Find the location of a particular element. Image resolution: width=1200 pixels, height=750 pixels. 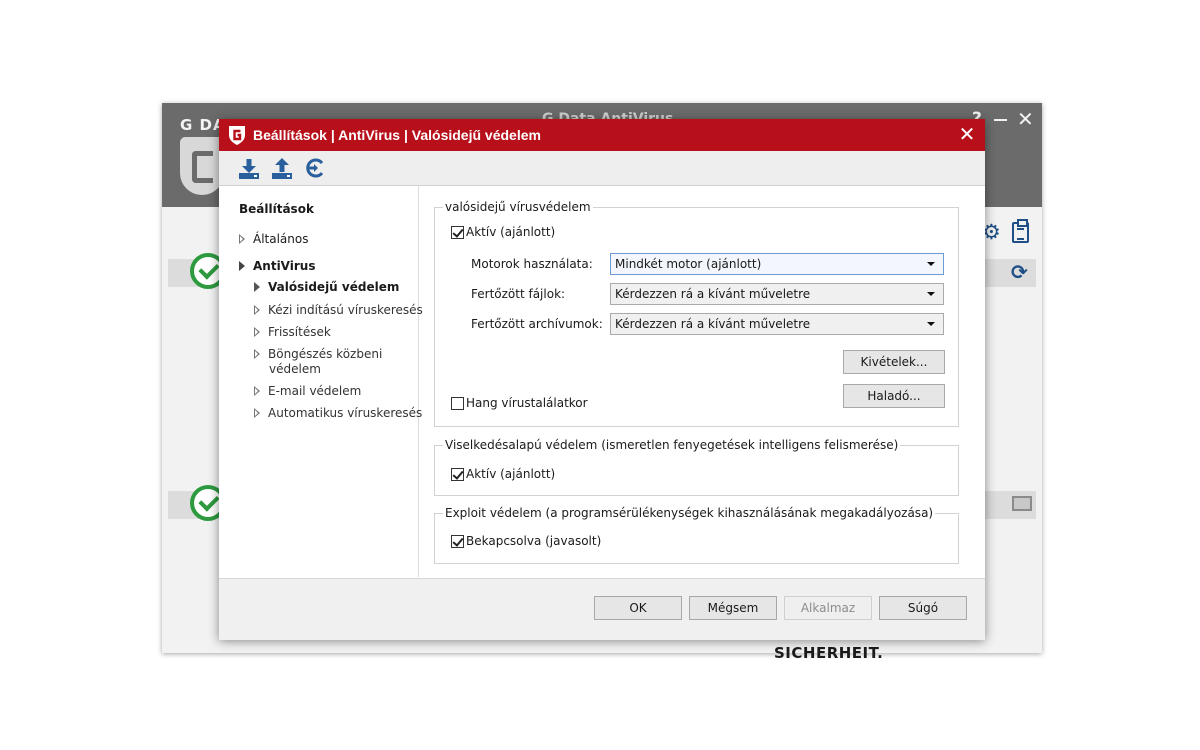

engines-select-value: Mindkét motor (ajánlott) is located at coordinates (688, 264).